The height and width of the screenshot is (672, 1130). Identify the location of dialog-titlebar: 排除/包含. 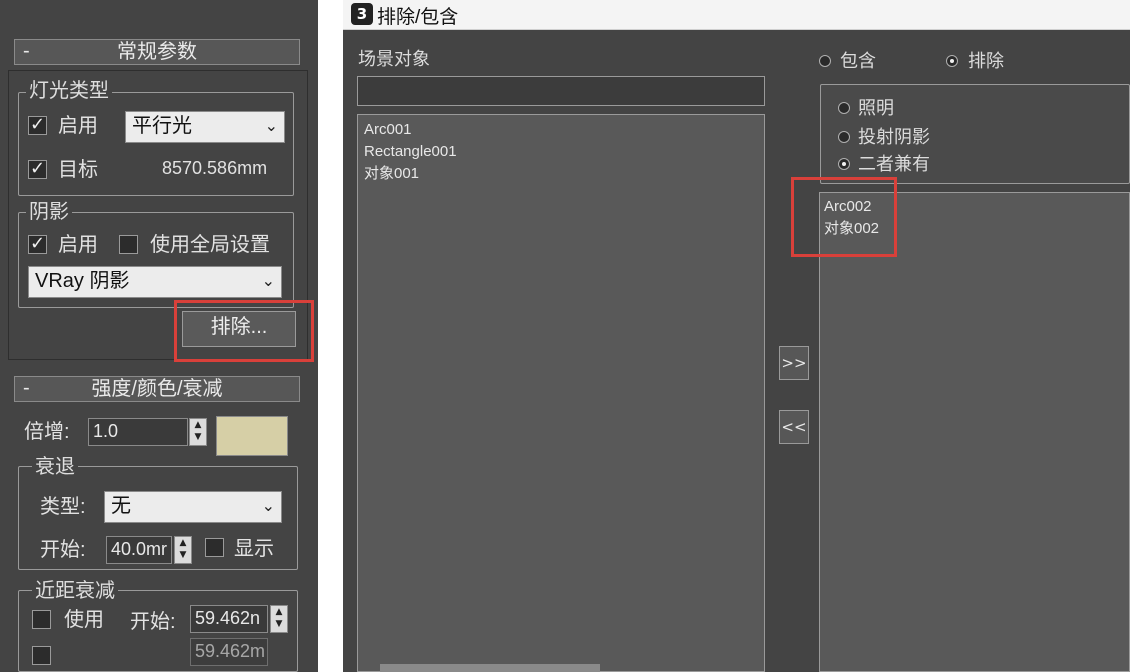
(736, 15).